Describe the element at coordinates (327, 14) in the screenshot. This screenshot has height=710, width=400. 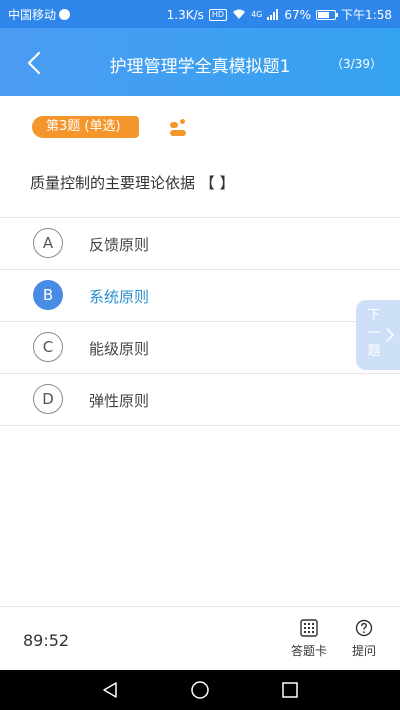
I see `battery-icon` at that location.